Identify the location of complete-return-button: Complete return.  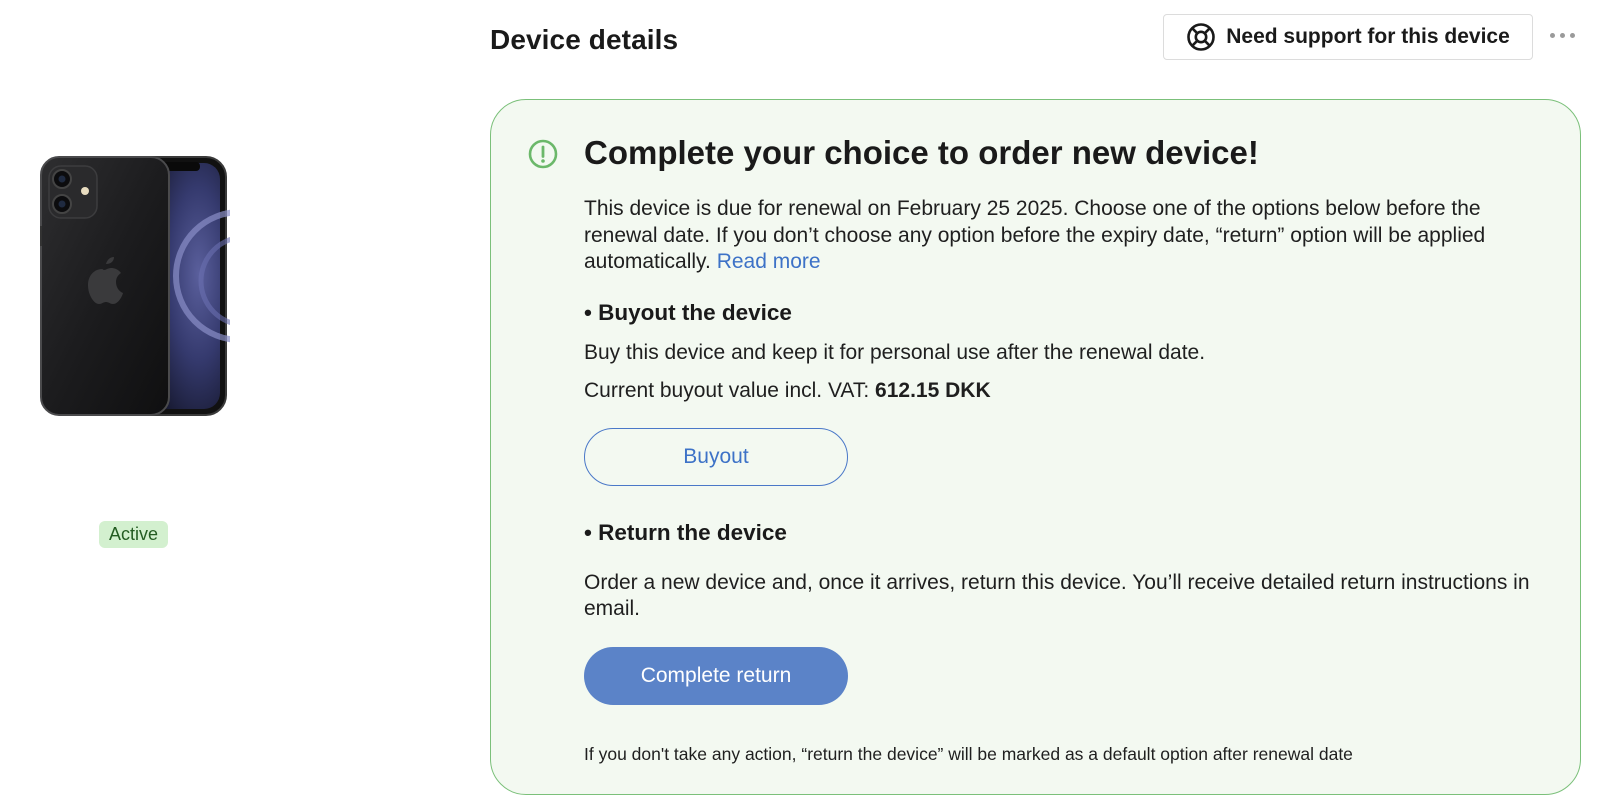
(716, 675).